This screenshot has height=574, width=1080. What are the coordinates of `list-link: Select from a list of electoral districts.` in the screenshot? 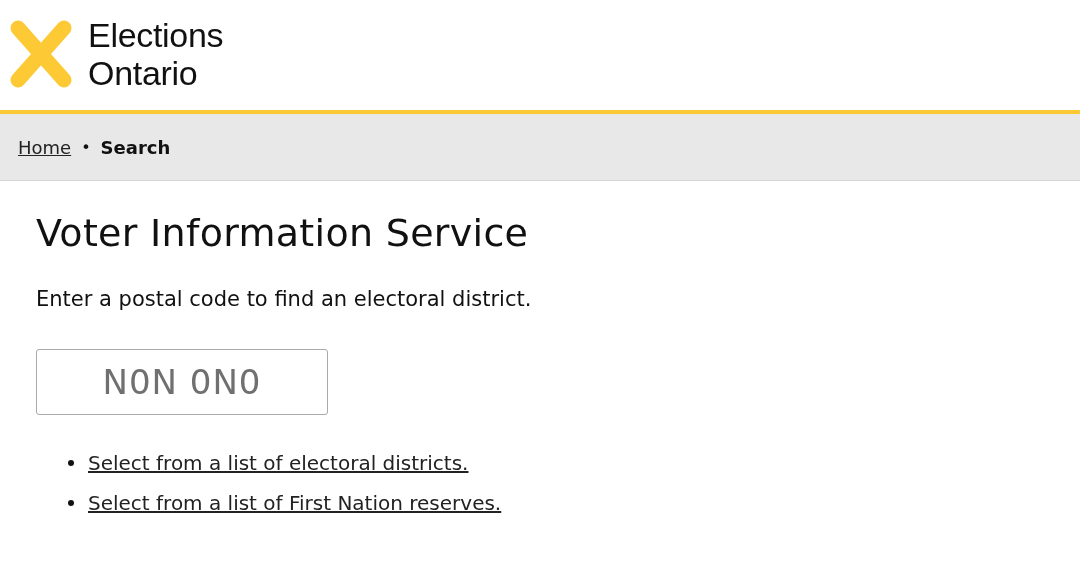 It's located at (278, 463).